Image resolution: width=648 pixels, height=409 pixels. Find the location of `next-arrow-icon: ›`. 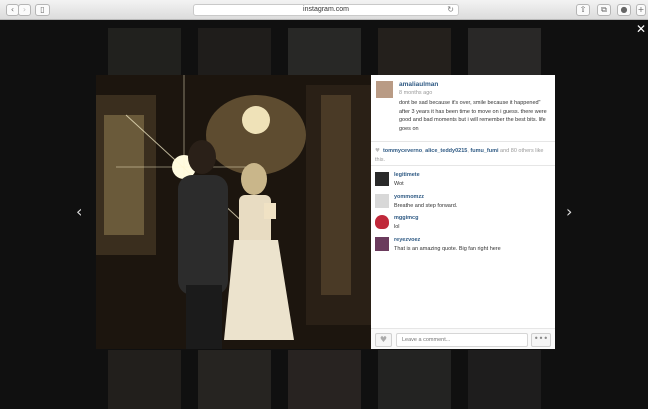

next-arrow-icon: › is located at coordinates (569, 211).